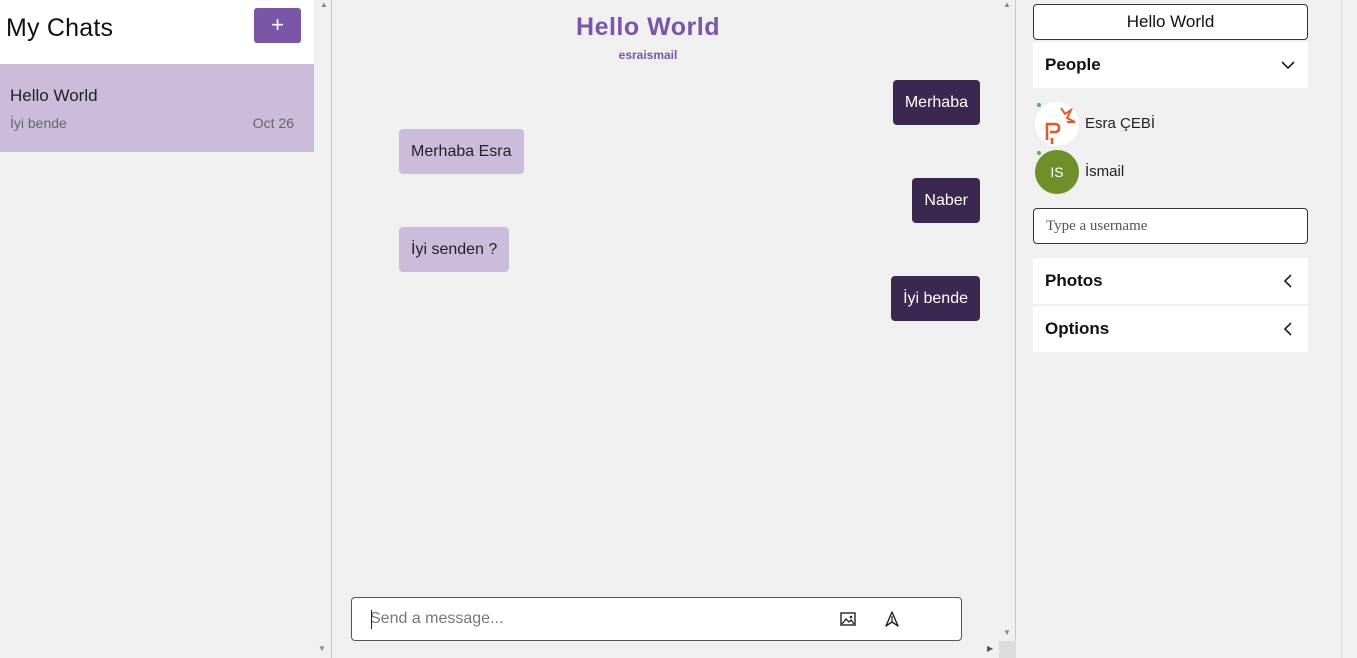 This screenshot has height=658, width=1357. I want to click on people-section-header: People, so click(1170, 65).